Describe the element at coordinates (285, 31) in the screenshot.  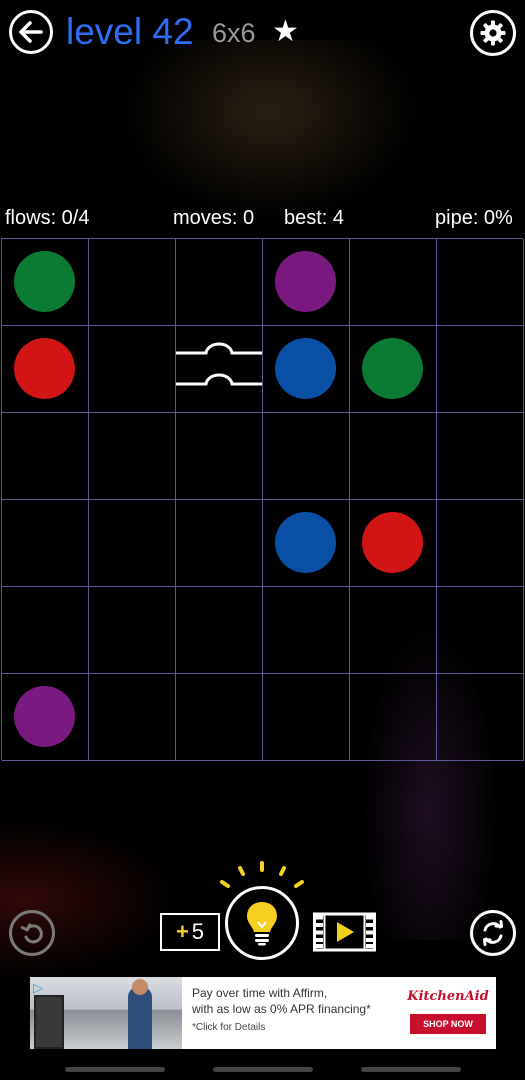
I see `star-icon: ★` at that location.